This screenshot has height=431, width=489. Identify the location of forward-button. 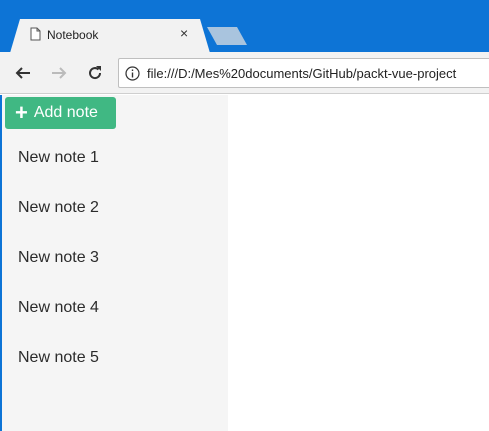
(59, 73).